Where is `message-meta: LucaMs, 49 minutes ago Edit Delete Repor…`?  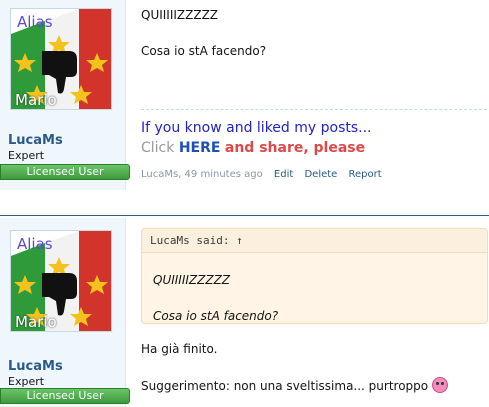 message-meta: LucaMs, 49 minutes ago Edit Delete Repor… is located at coordinates (261, 174).